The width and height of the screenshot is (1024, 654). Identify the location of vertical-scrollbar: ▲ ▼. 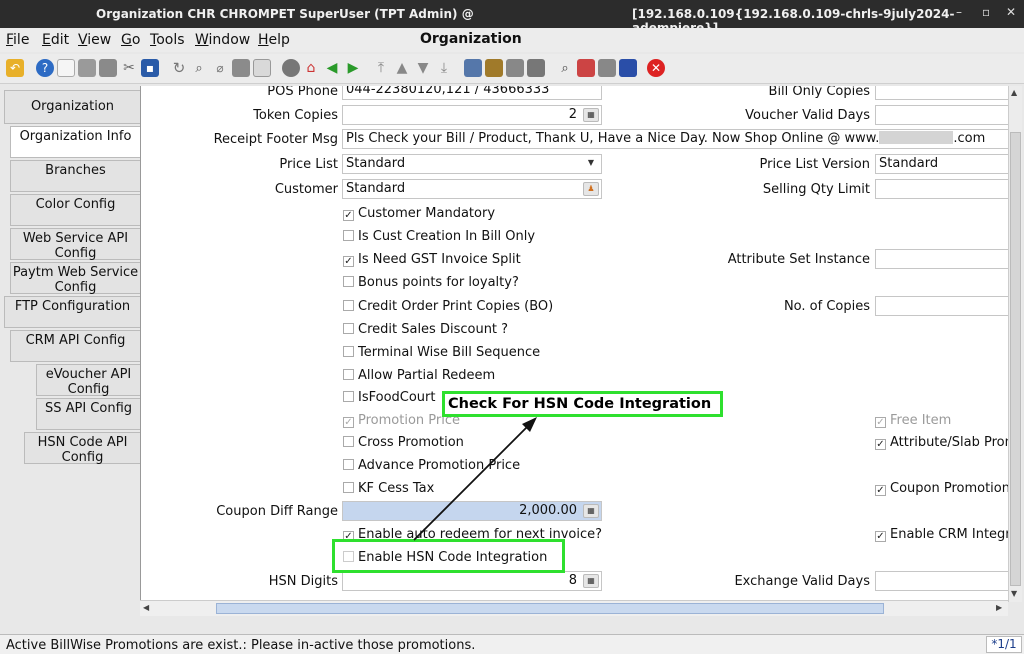
(1015, 344).